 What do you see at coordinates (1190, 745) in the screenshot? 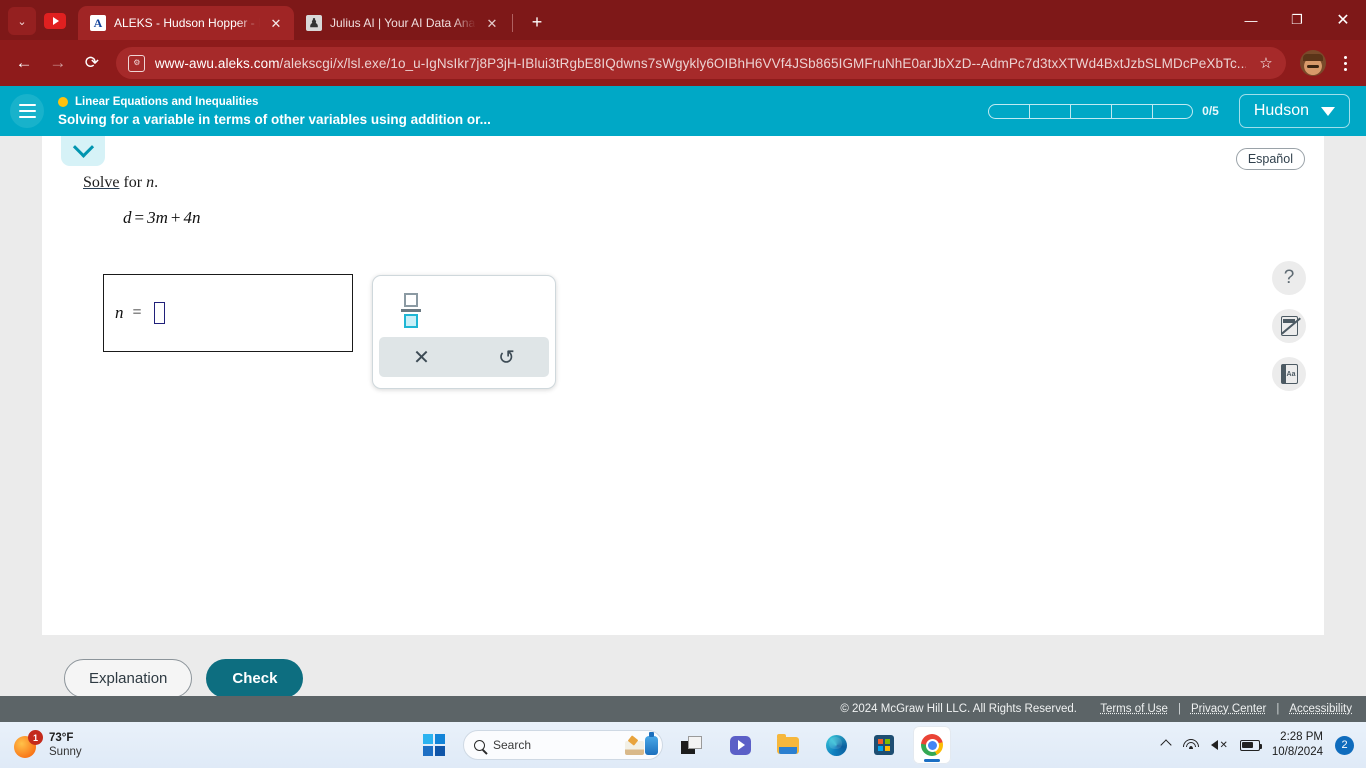
I see `wifi-icon` at bounding box center [1190, 745].